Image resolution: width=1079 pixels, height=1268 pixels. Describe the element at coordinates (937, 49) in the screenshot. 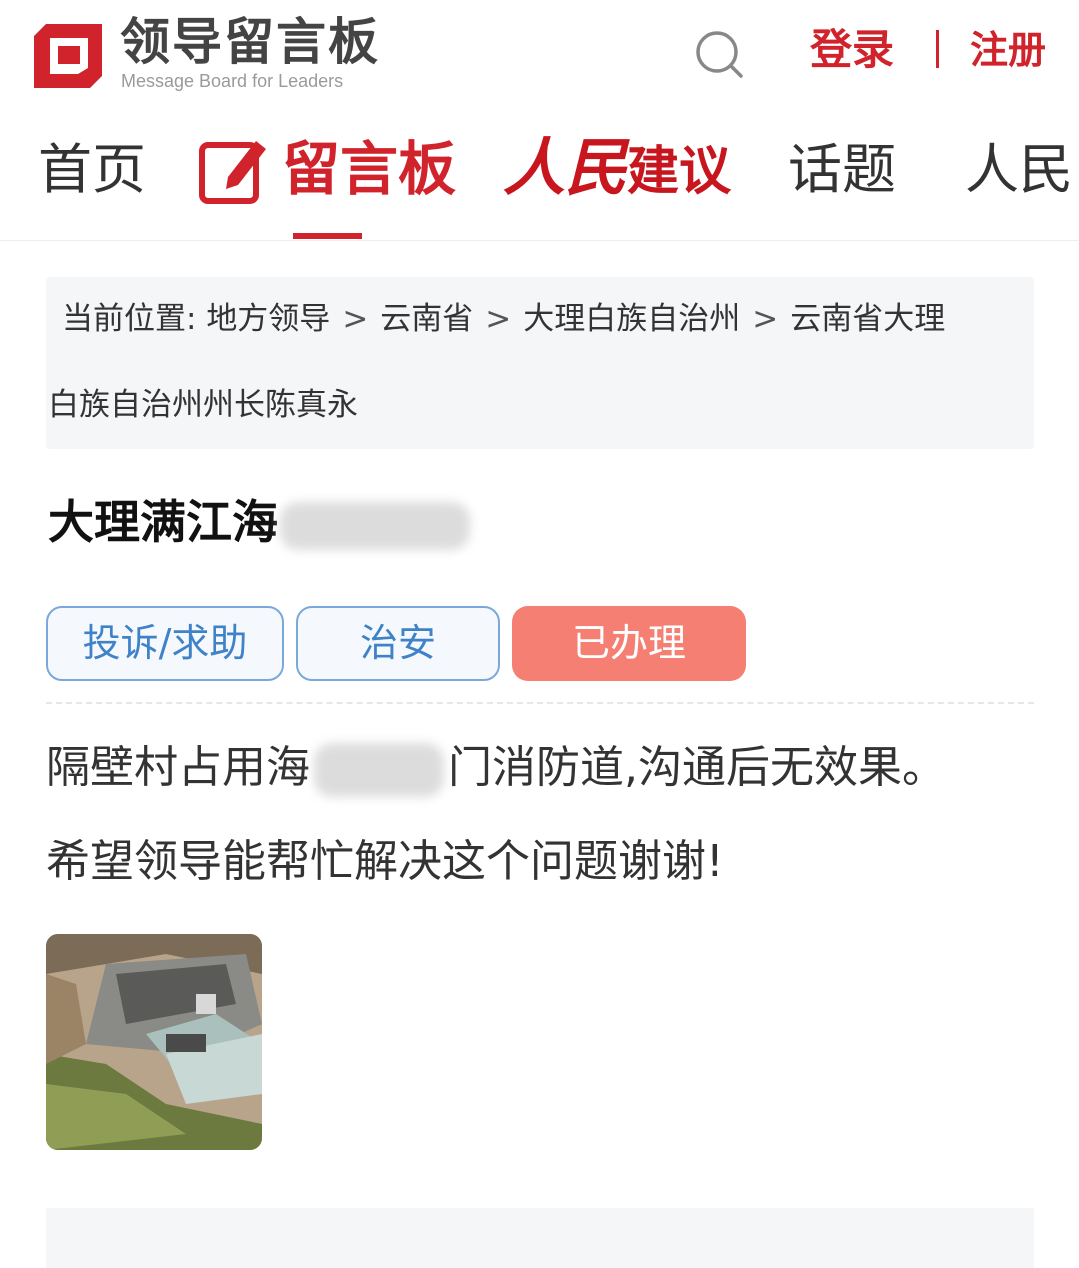

I see `auth-divider` at that location.